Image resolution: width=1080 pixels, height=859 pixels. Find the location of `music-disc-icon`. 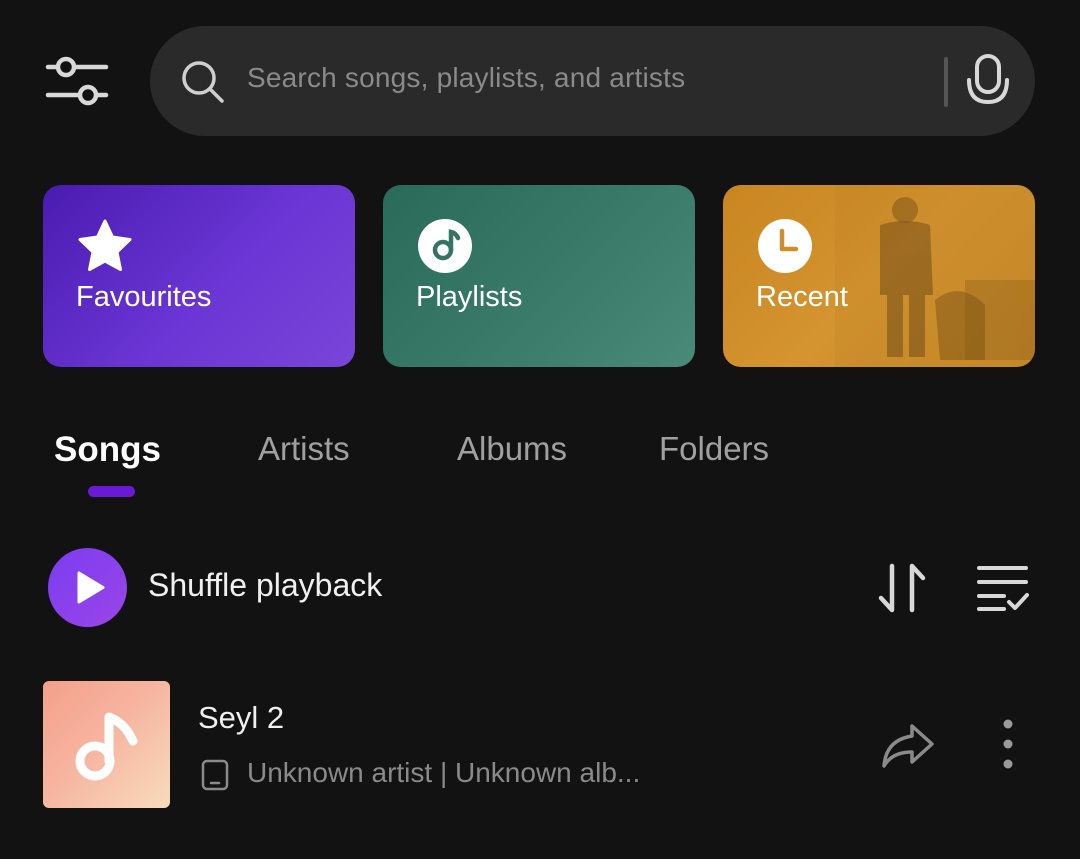

music-disc-icon is located at coordinates (445, 246).